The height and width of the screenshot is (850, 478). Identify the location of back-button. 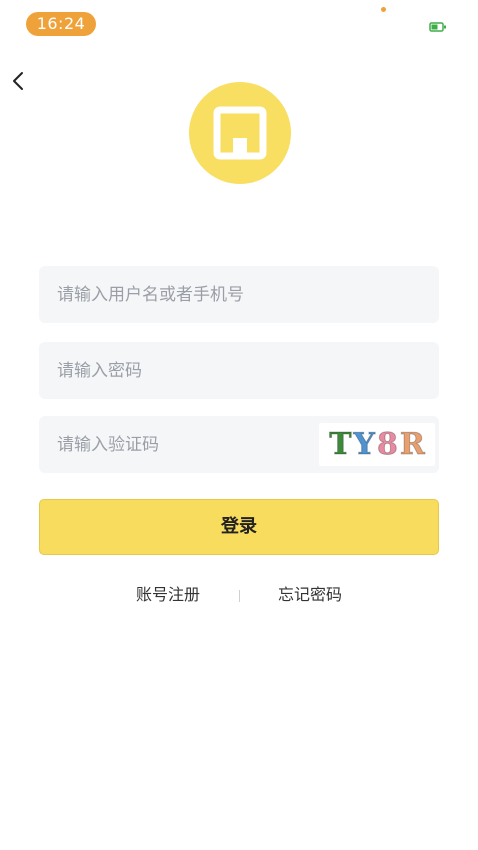
(19, 81).